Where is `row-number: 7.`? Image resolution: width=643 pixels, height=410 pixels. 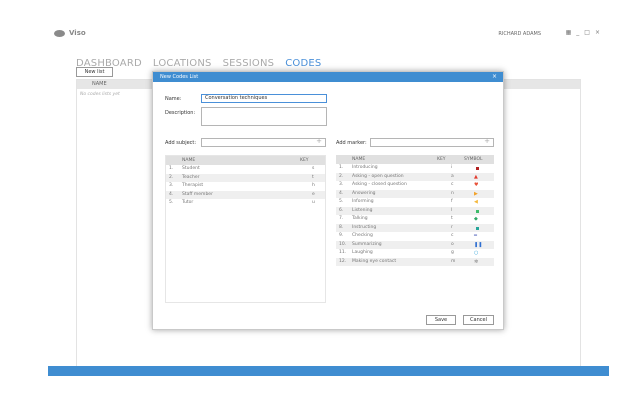
row-number: 7. is located at coordinates (341, 218).